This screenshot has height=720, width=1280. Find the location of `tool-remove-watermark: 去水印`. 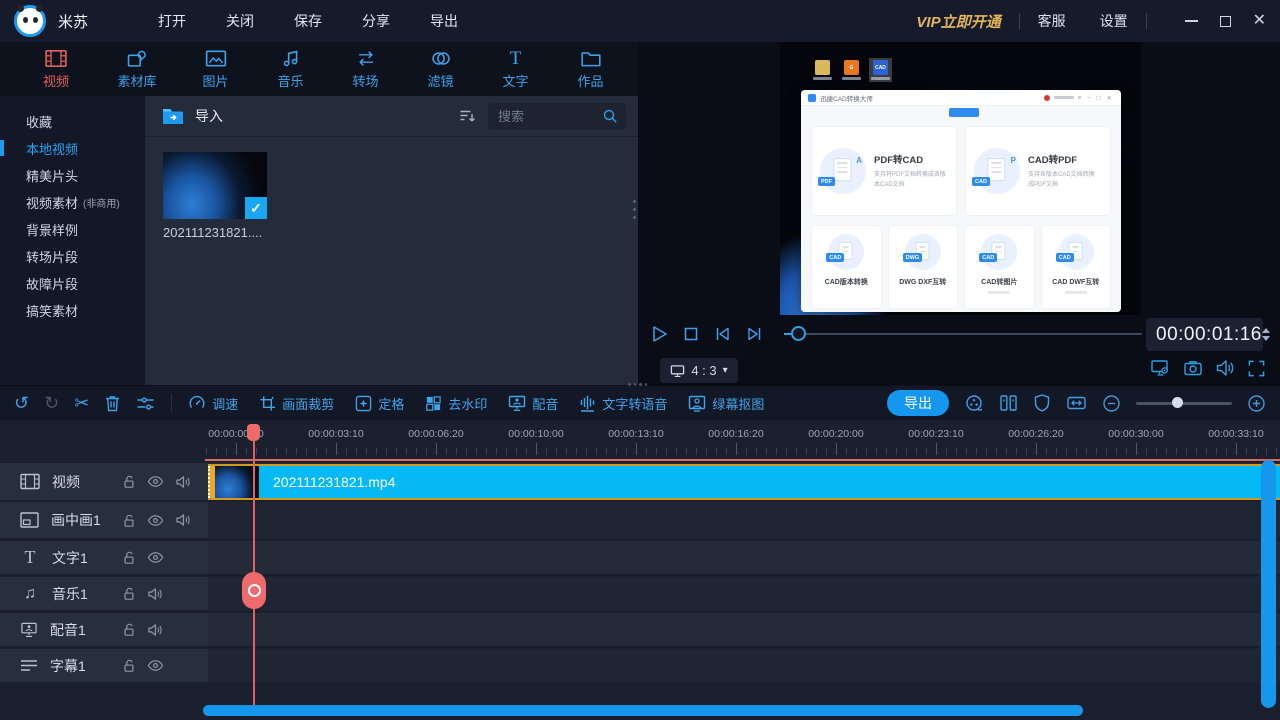

tool-remove-watermark: 去水印 is located at coordinates (456, 403).